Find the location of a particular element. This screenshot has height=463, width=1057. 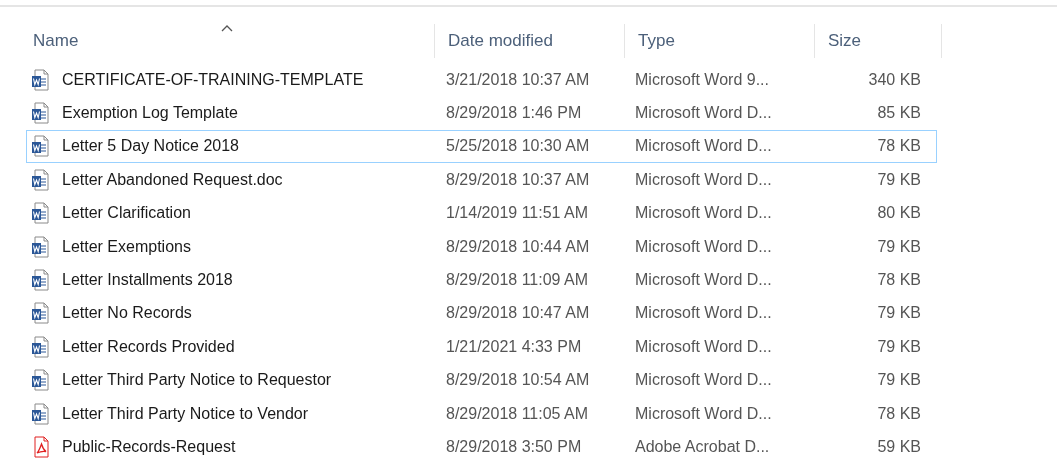

file-row: Letter Third Party Notice to Vendor 8/29/2018 11:05 AM Microsoft Word D... 78 KB is located at coordinates (481, 413).